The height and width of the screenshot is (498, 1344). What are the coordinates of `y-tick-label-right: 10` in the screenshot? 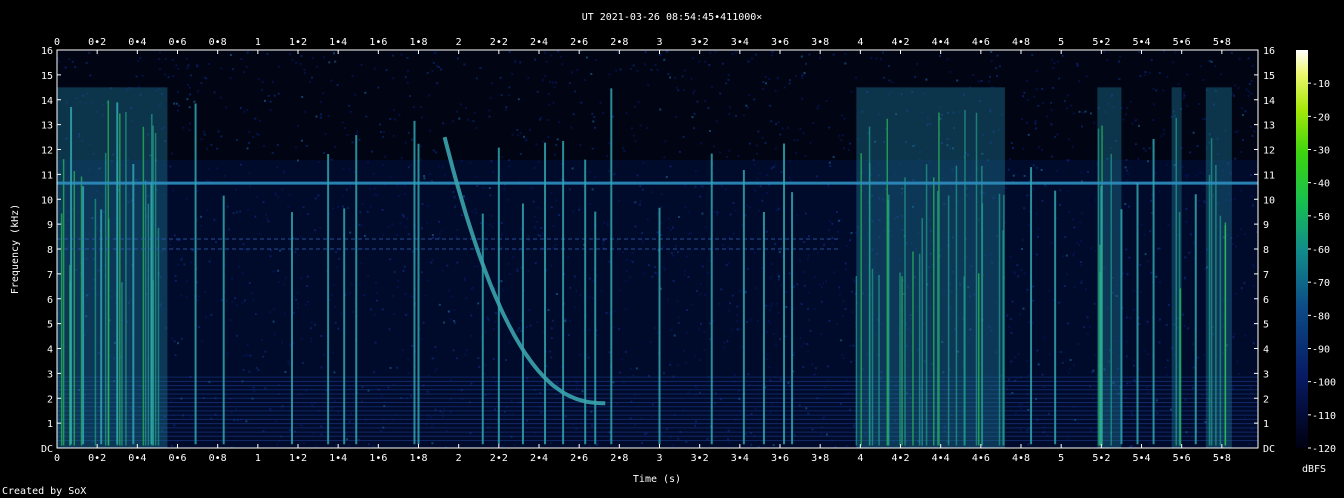 It's located at (1269, 200).